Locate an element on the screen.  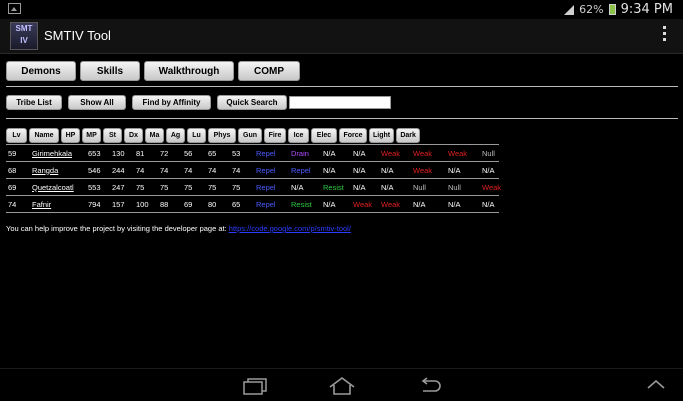
table-cell-gun: Drain is located at coordinates (300, 153).